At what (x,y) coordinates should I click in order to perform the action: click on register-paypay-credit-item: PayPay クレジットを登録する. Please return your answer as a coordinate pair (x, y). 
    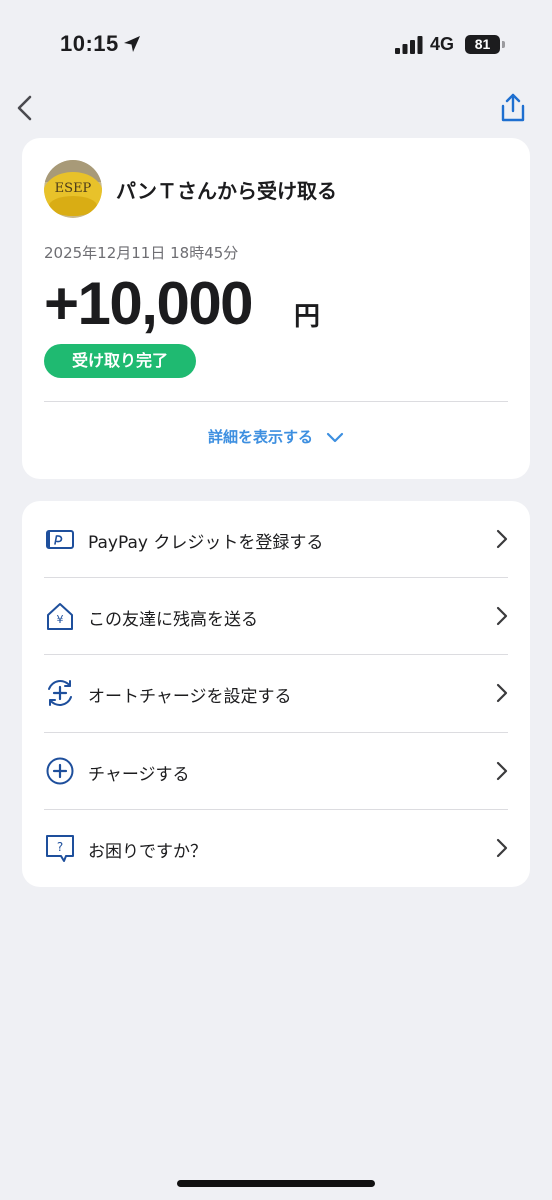
    Looking at the image, I should click on (276, 539).